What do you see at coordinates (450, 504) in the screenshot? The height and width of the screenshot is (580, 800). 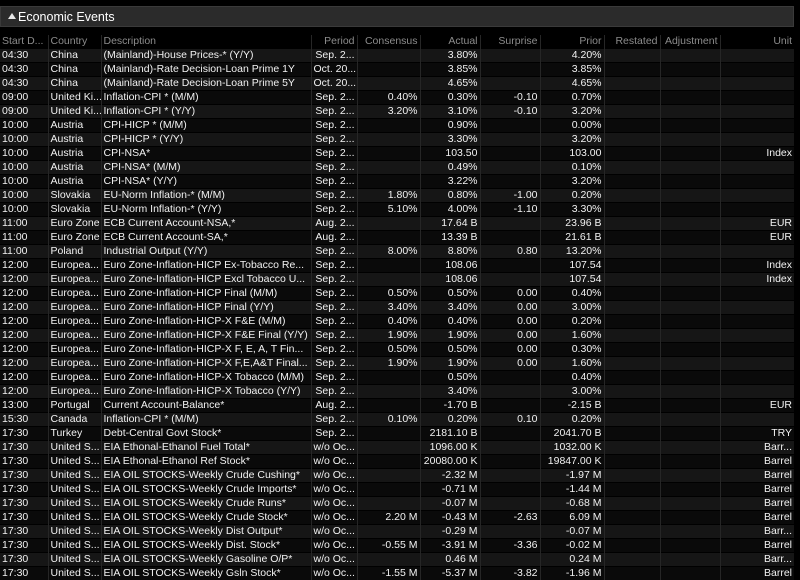 I see `cell-actual: -0.07 M` at bounding box center [450, 504].